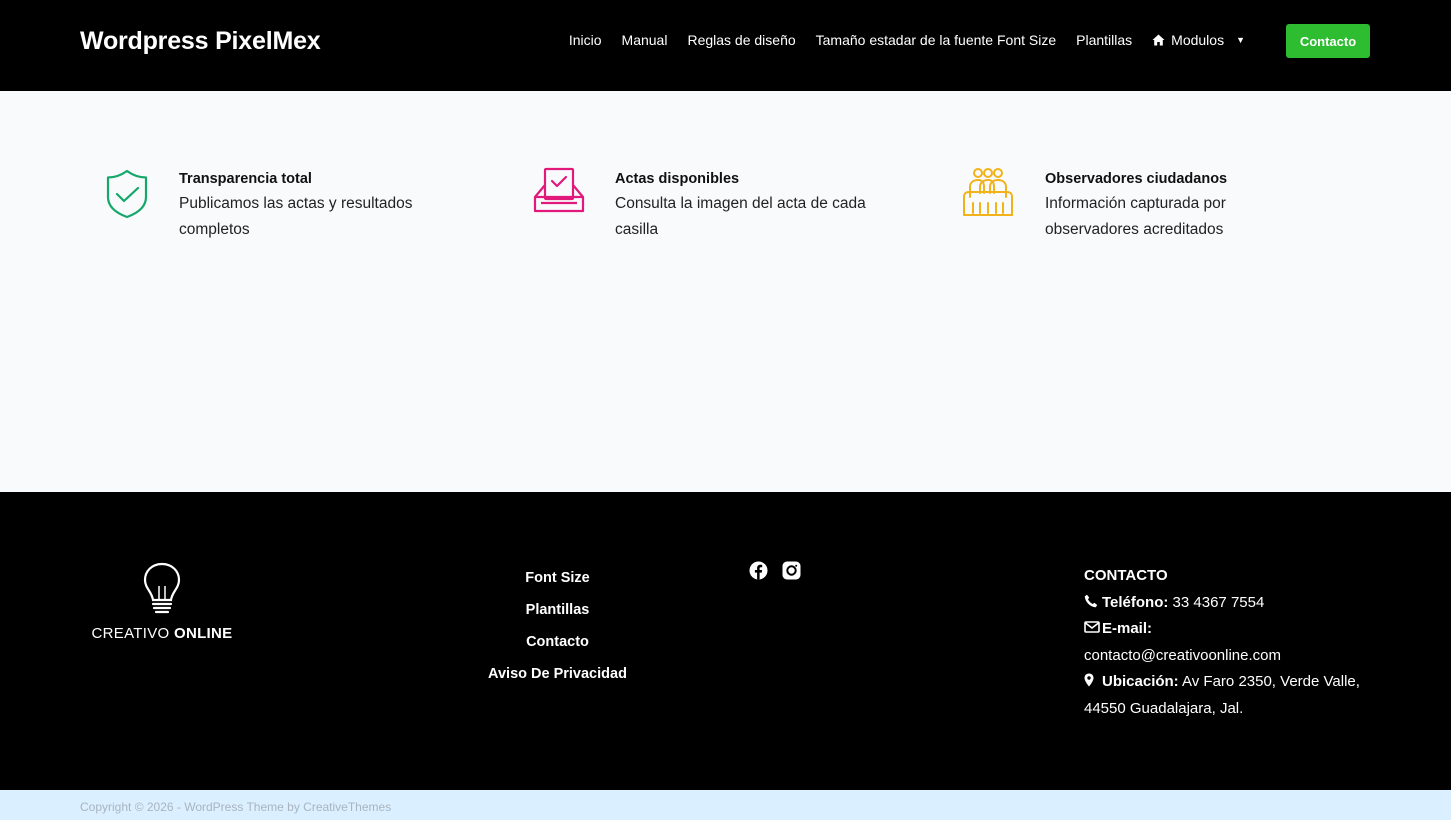 The width and height of the screenshot is (1451, 820). Describe the element at coordinates (1240, 40) in the screenshot. I see `caret-down-icon: ▼` at that location.